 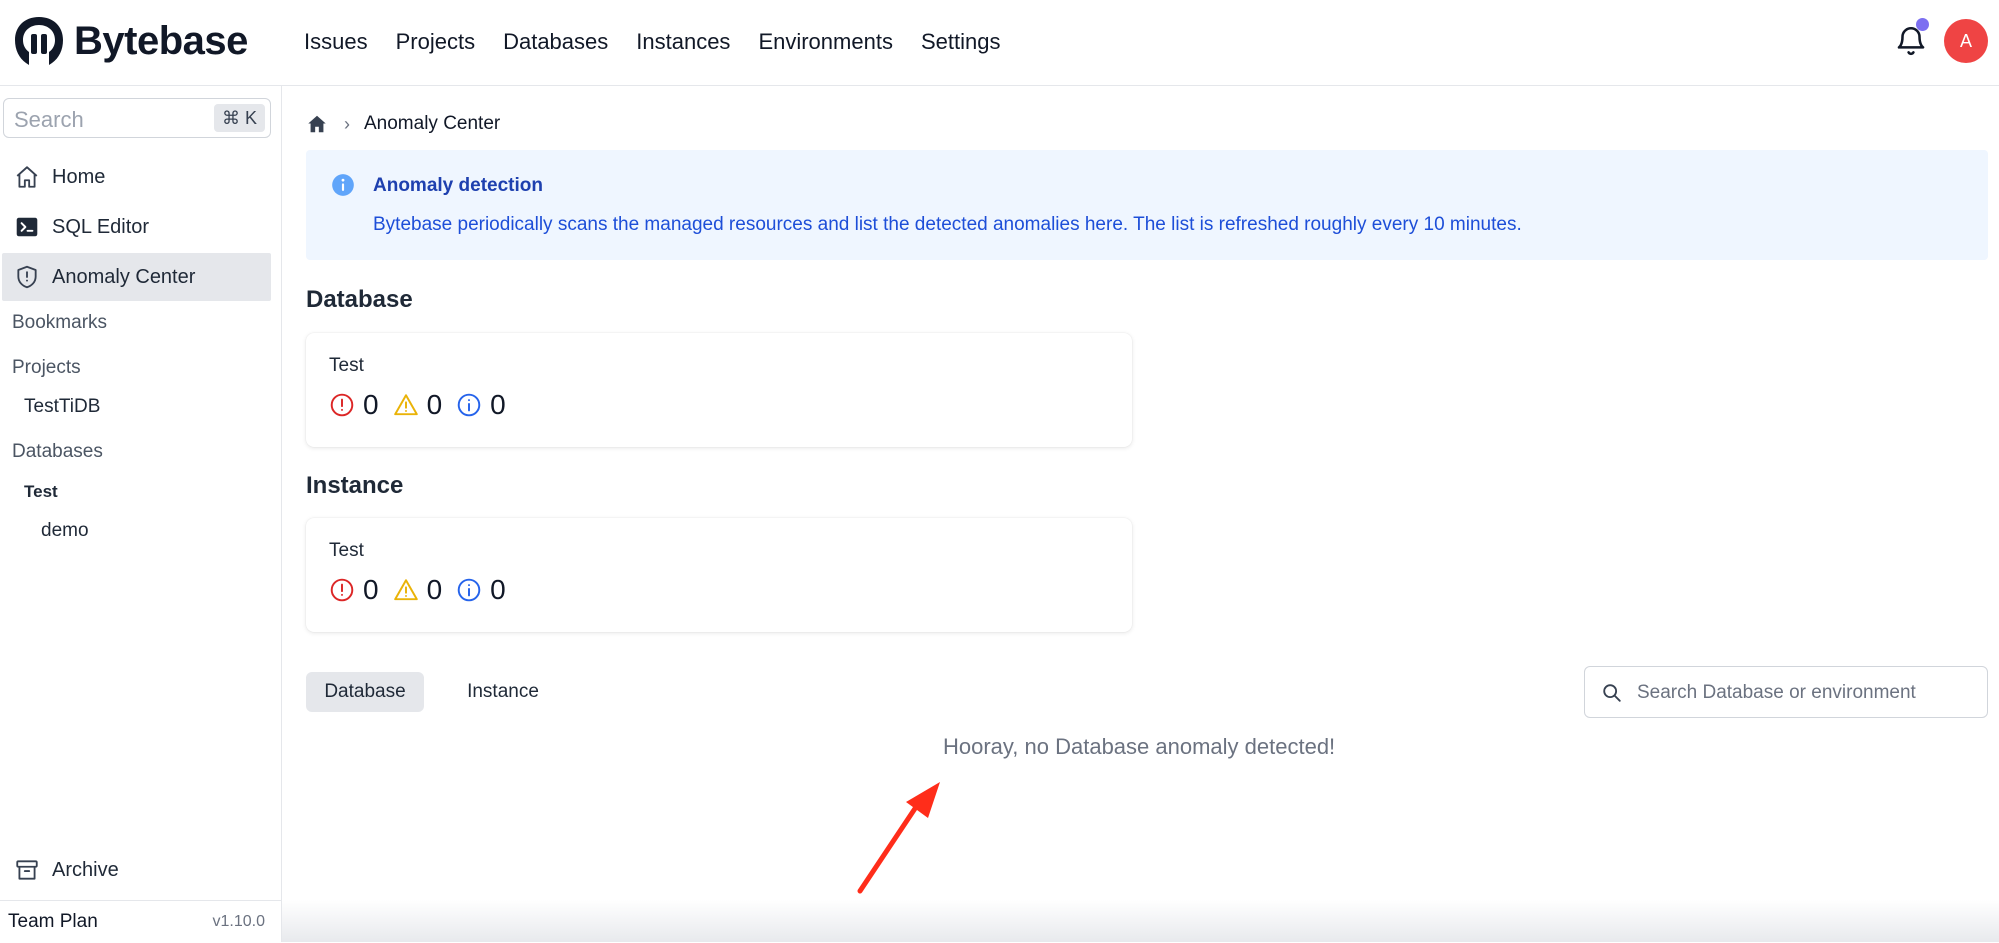 I want to click on annotation-arrow-icon, so click(x=898, y=838).